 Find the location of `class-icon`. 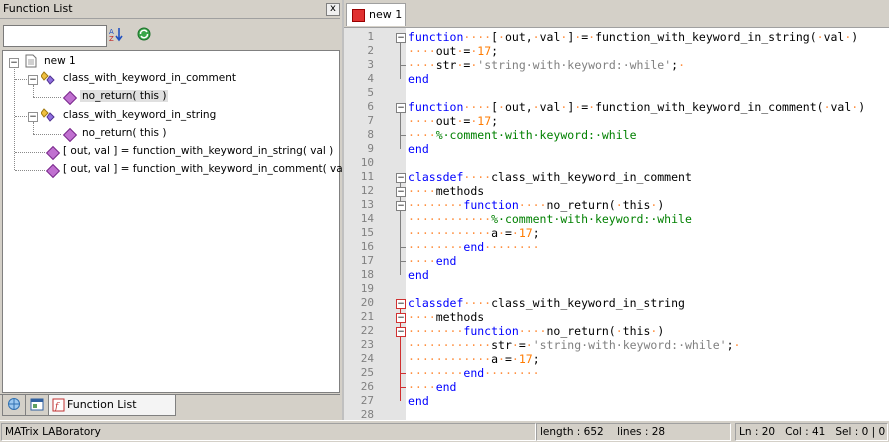

class-icon is located at coordinates (48, 115).